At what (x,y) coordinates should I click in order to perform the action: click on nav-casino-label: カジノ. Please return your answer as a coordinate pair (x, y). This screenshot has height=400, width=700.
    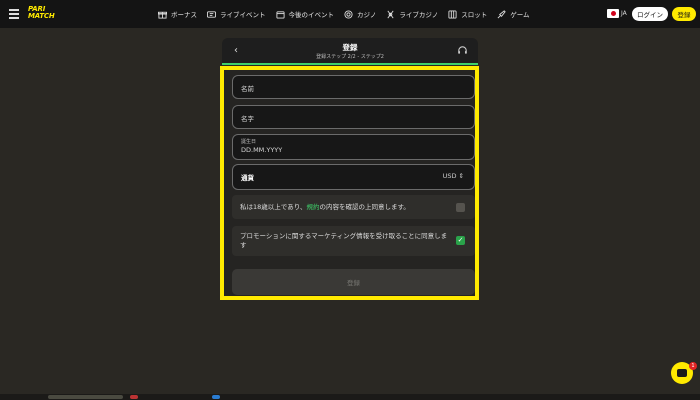
    Looking at the image, I should click on (367, 15).